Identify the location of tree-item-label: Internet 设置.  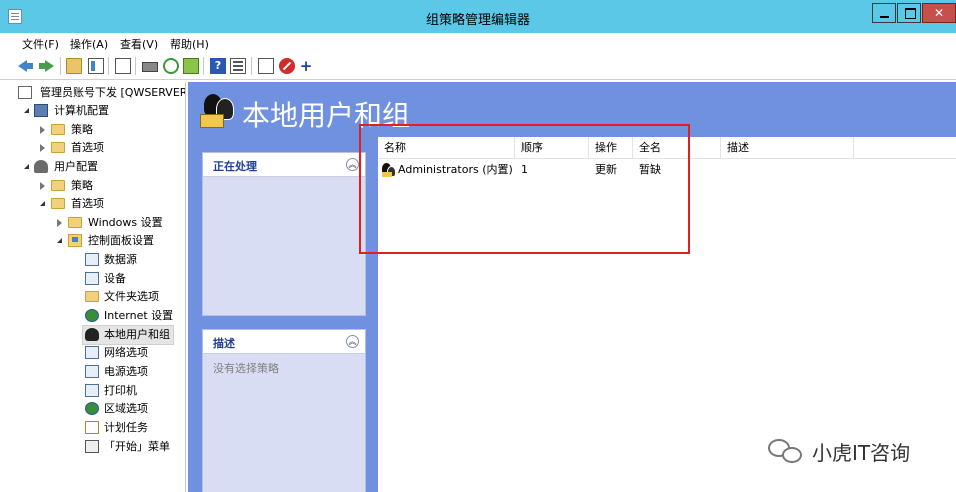
(139, 315).